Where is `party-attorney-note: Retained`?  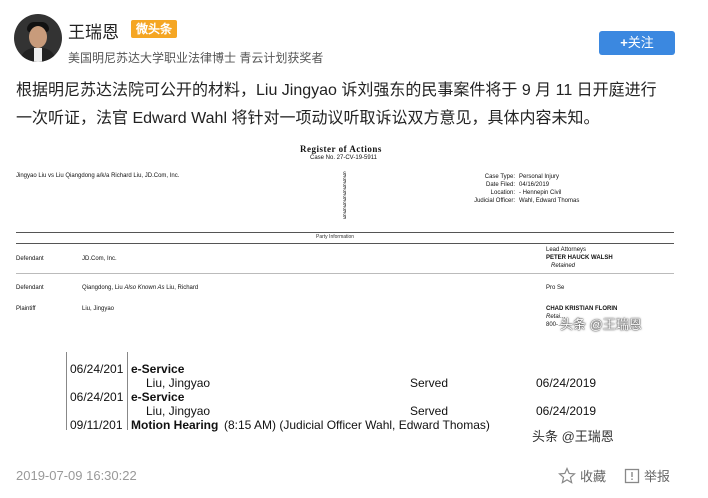 party-attorney-note: Retained is located at coordinates (563, 266).